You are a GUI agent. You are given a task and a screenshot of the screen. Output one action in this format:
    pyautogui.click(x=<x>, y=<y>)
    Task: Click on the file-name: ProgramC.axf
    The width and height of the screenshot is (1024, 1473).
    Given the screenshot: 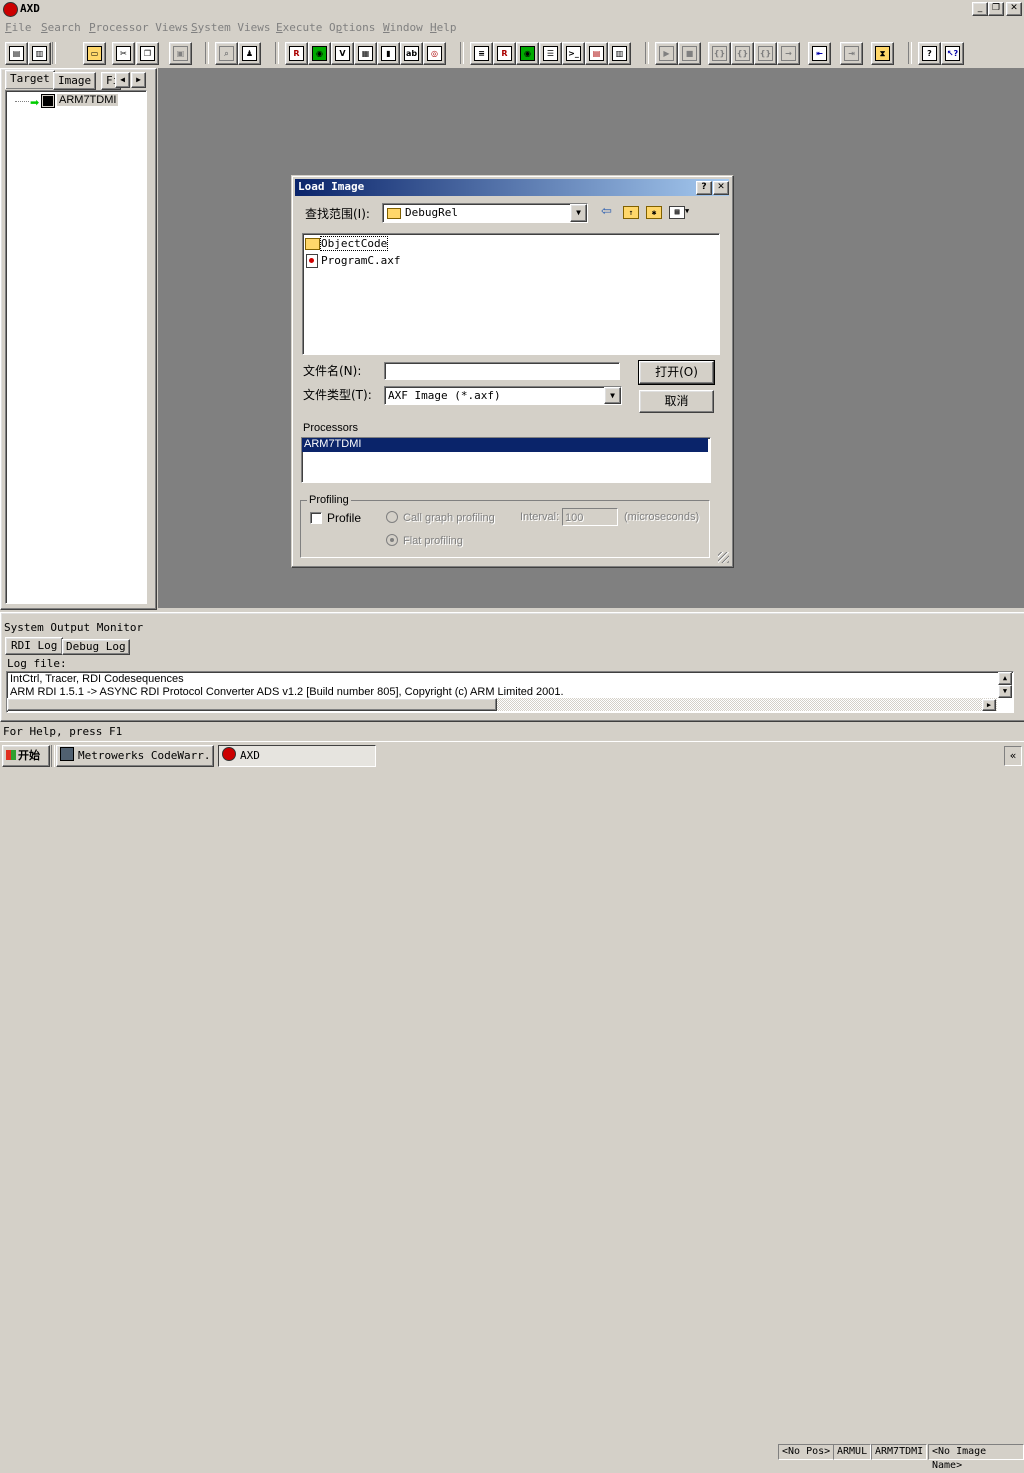 What is the action you would take?
    pyautogui.click(x=361, y=260)
    